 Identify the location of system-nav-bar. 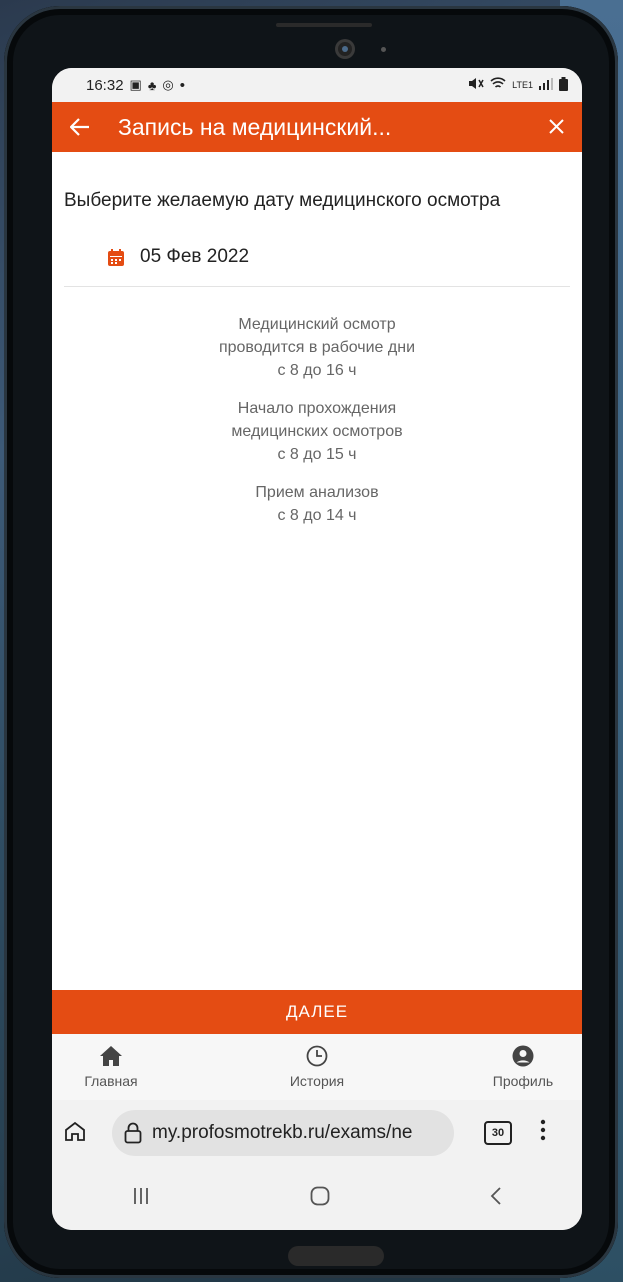
(317, 1198).